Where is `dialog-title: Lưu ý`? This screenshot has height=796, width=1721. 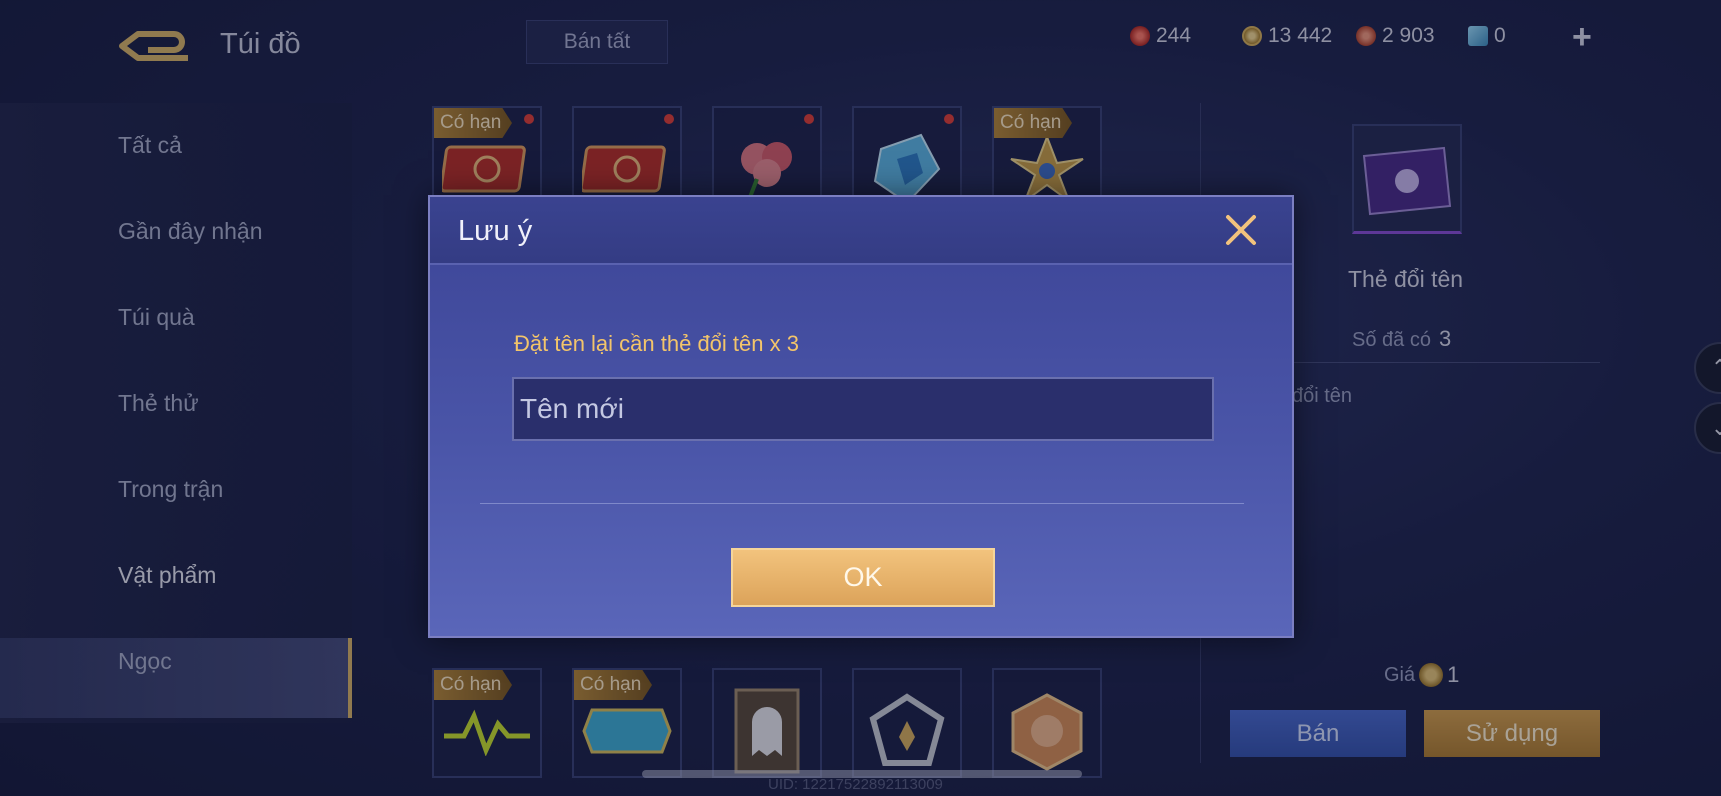 dialog-title: Lưu ý is located at coordinates (495, 231).